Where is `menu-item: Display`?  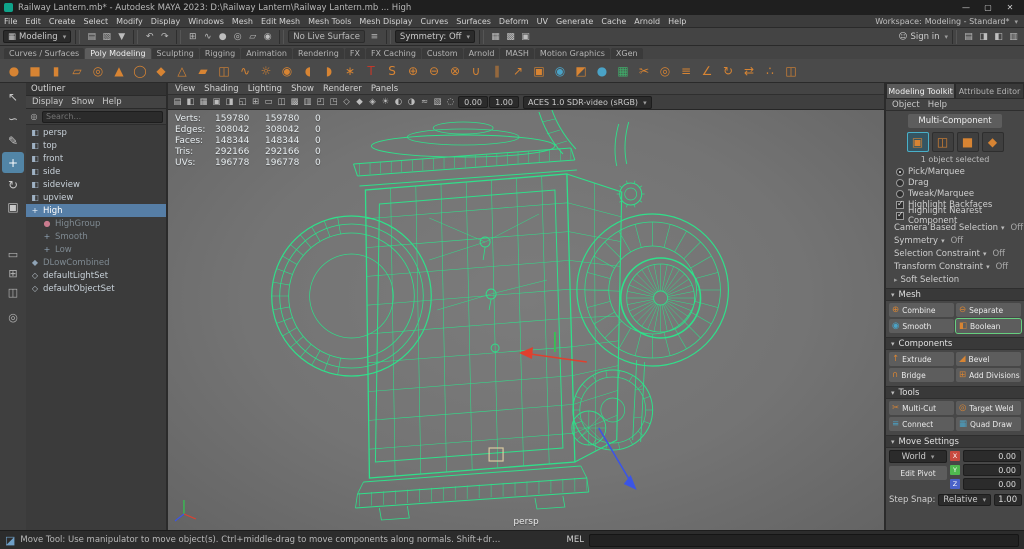 menu-item: Display is located at coordinates (166, 21).